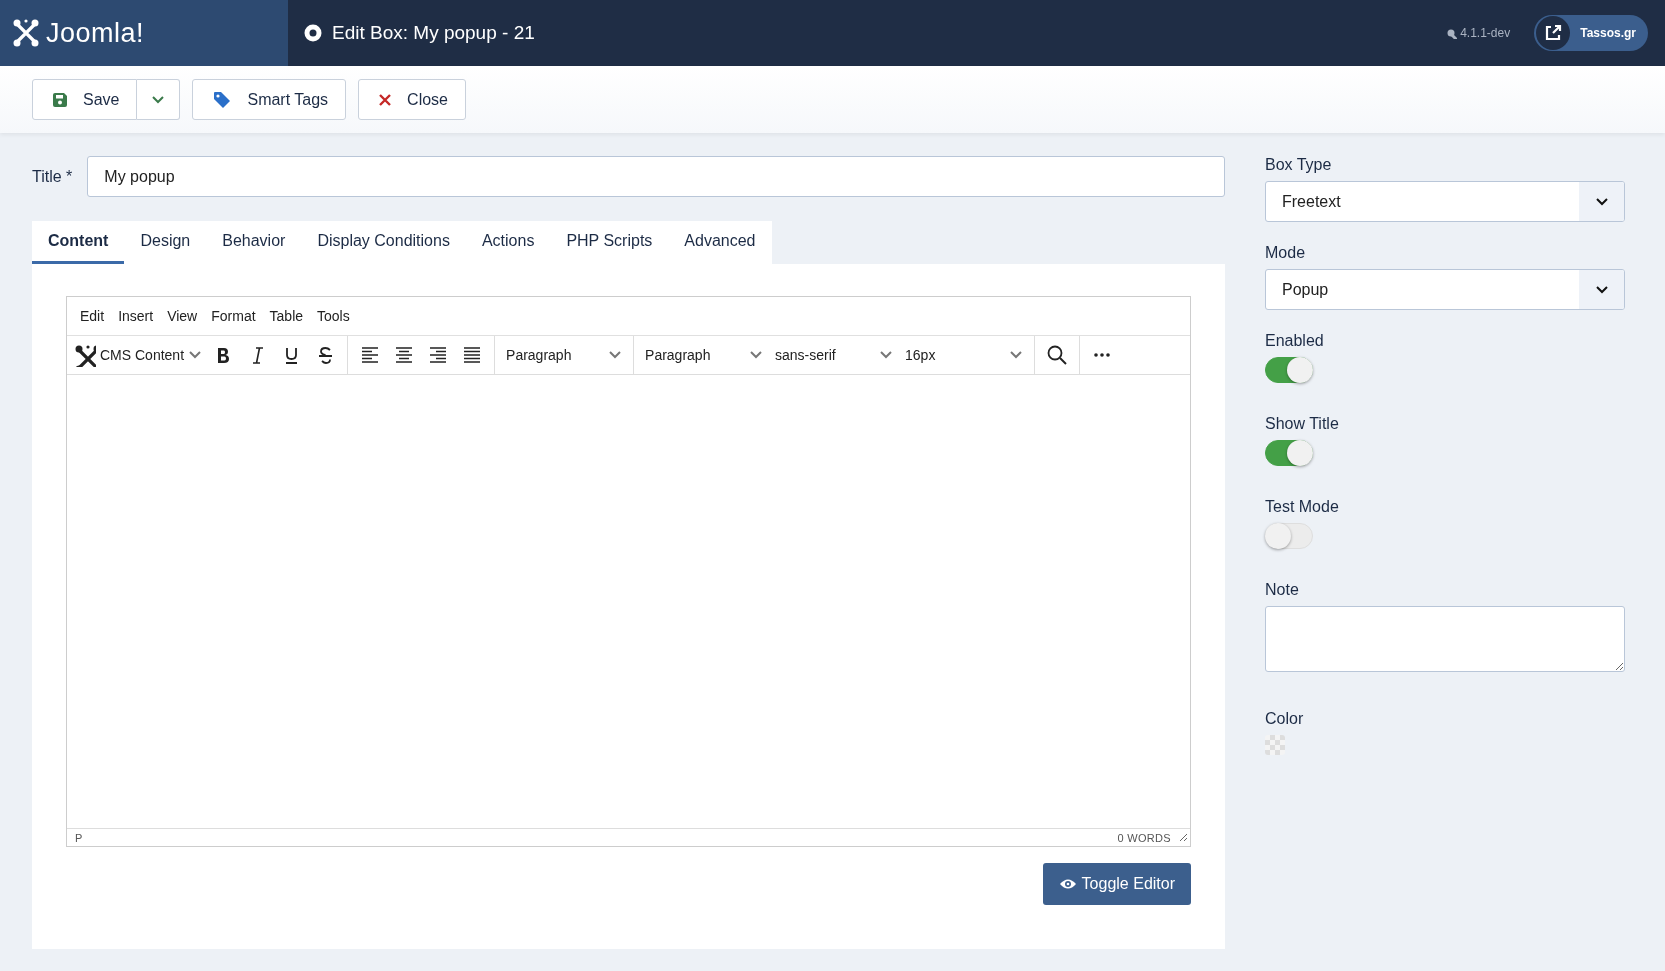  What do you see at coordinates (964, 355) in the screenshot?
I see `dropdown: 16px` at bounding box center [964, 355].